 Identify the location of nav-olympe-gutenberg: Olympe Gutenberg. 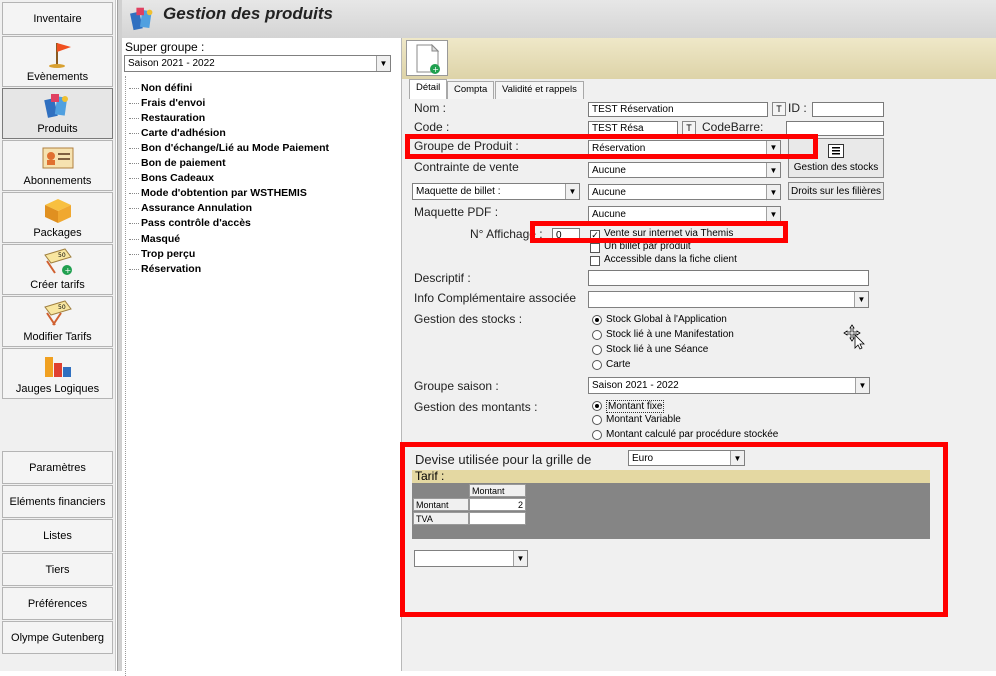
(57, 637).